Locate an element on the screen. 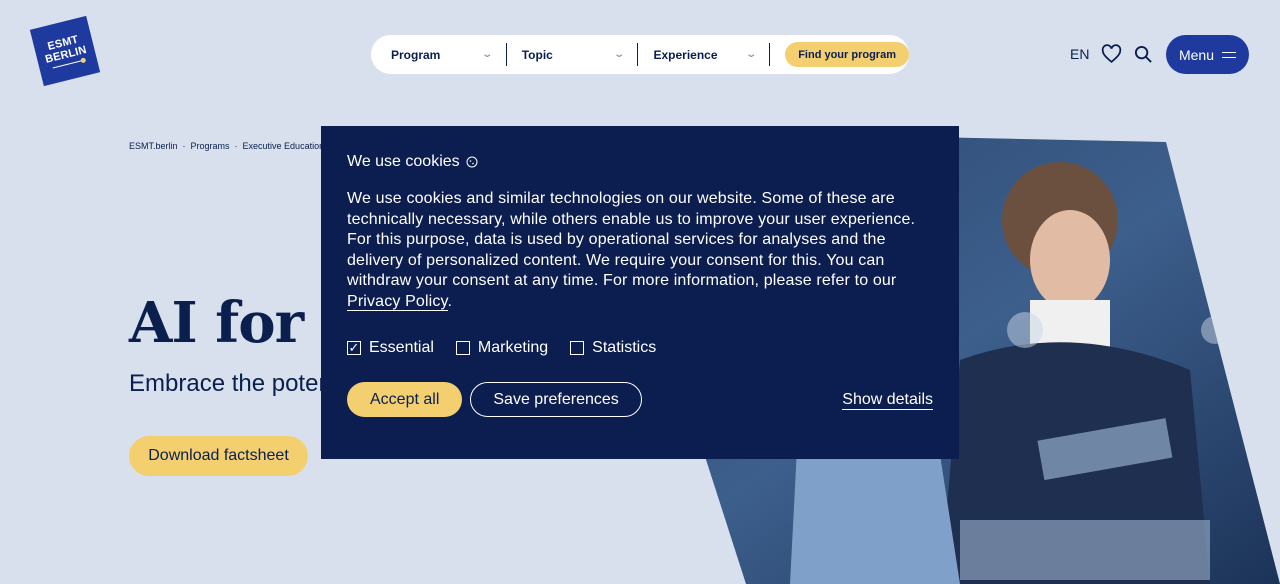  show-details-link: Show details is located at coordinates (887, 400).